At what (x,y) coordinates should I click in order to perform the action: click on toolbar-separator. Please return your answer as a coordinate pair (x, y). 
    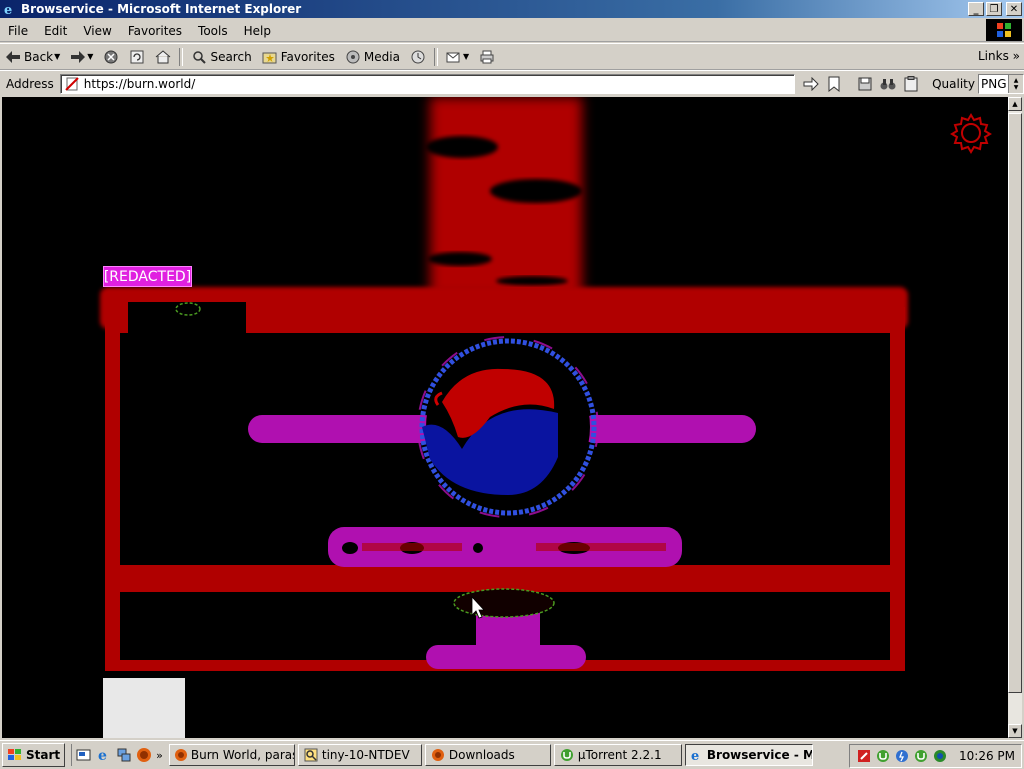
    Looking at the image, I should click on (435, 56).